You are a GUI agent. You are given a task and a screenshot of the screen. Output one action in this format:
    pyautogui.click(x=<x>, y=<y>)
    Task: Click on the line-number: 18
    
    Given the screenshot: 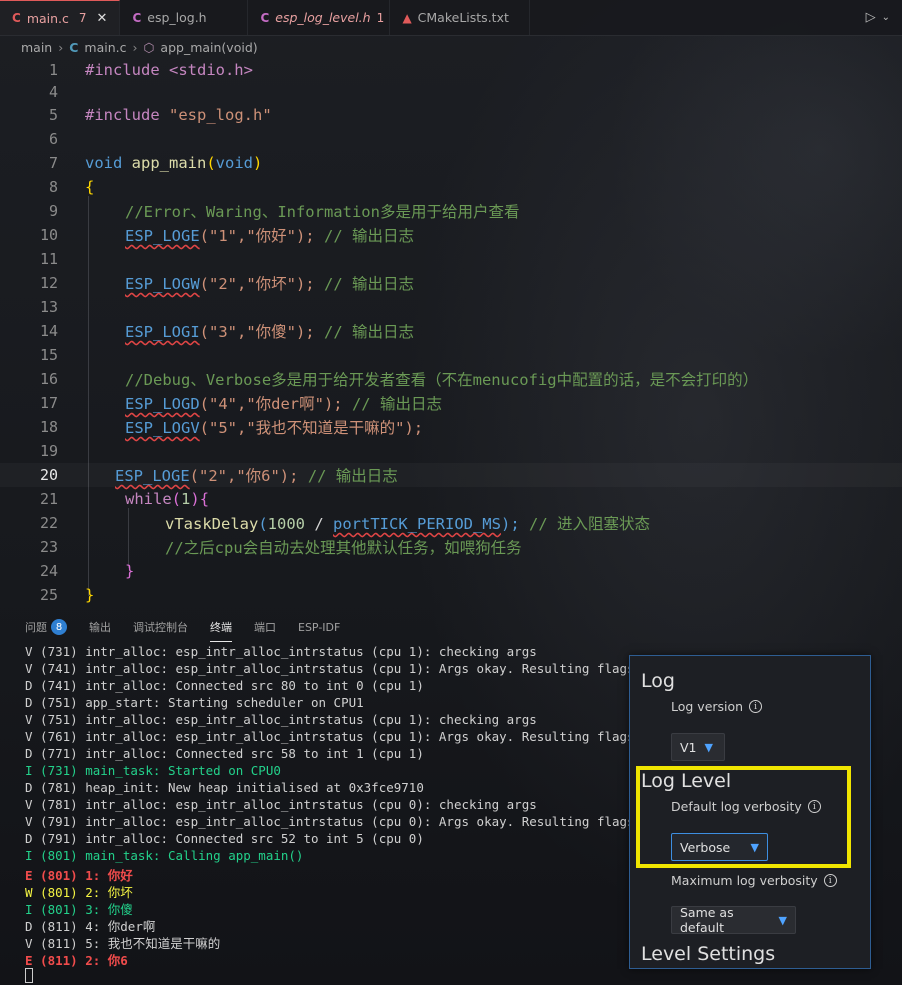 What is the action you would take?
    pyautogui.click(x=48, y=427)
    